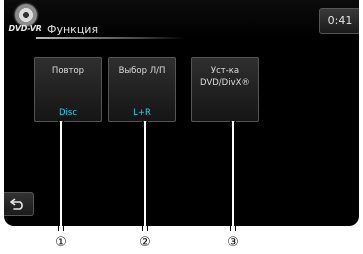  Describe the element at coordinates (233, 242) in the screenshot. I see `callout-number-3: ③` at that location.